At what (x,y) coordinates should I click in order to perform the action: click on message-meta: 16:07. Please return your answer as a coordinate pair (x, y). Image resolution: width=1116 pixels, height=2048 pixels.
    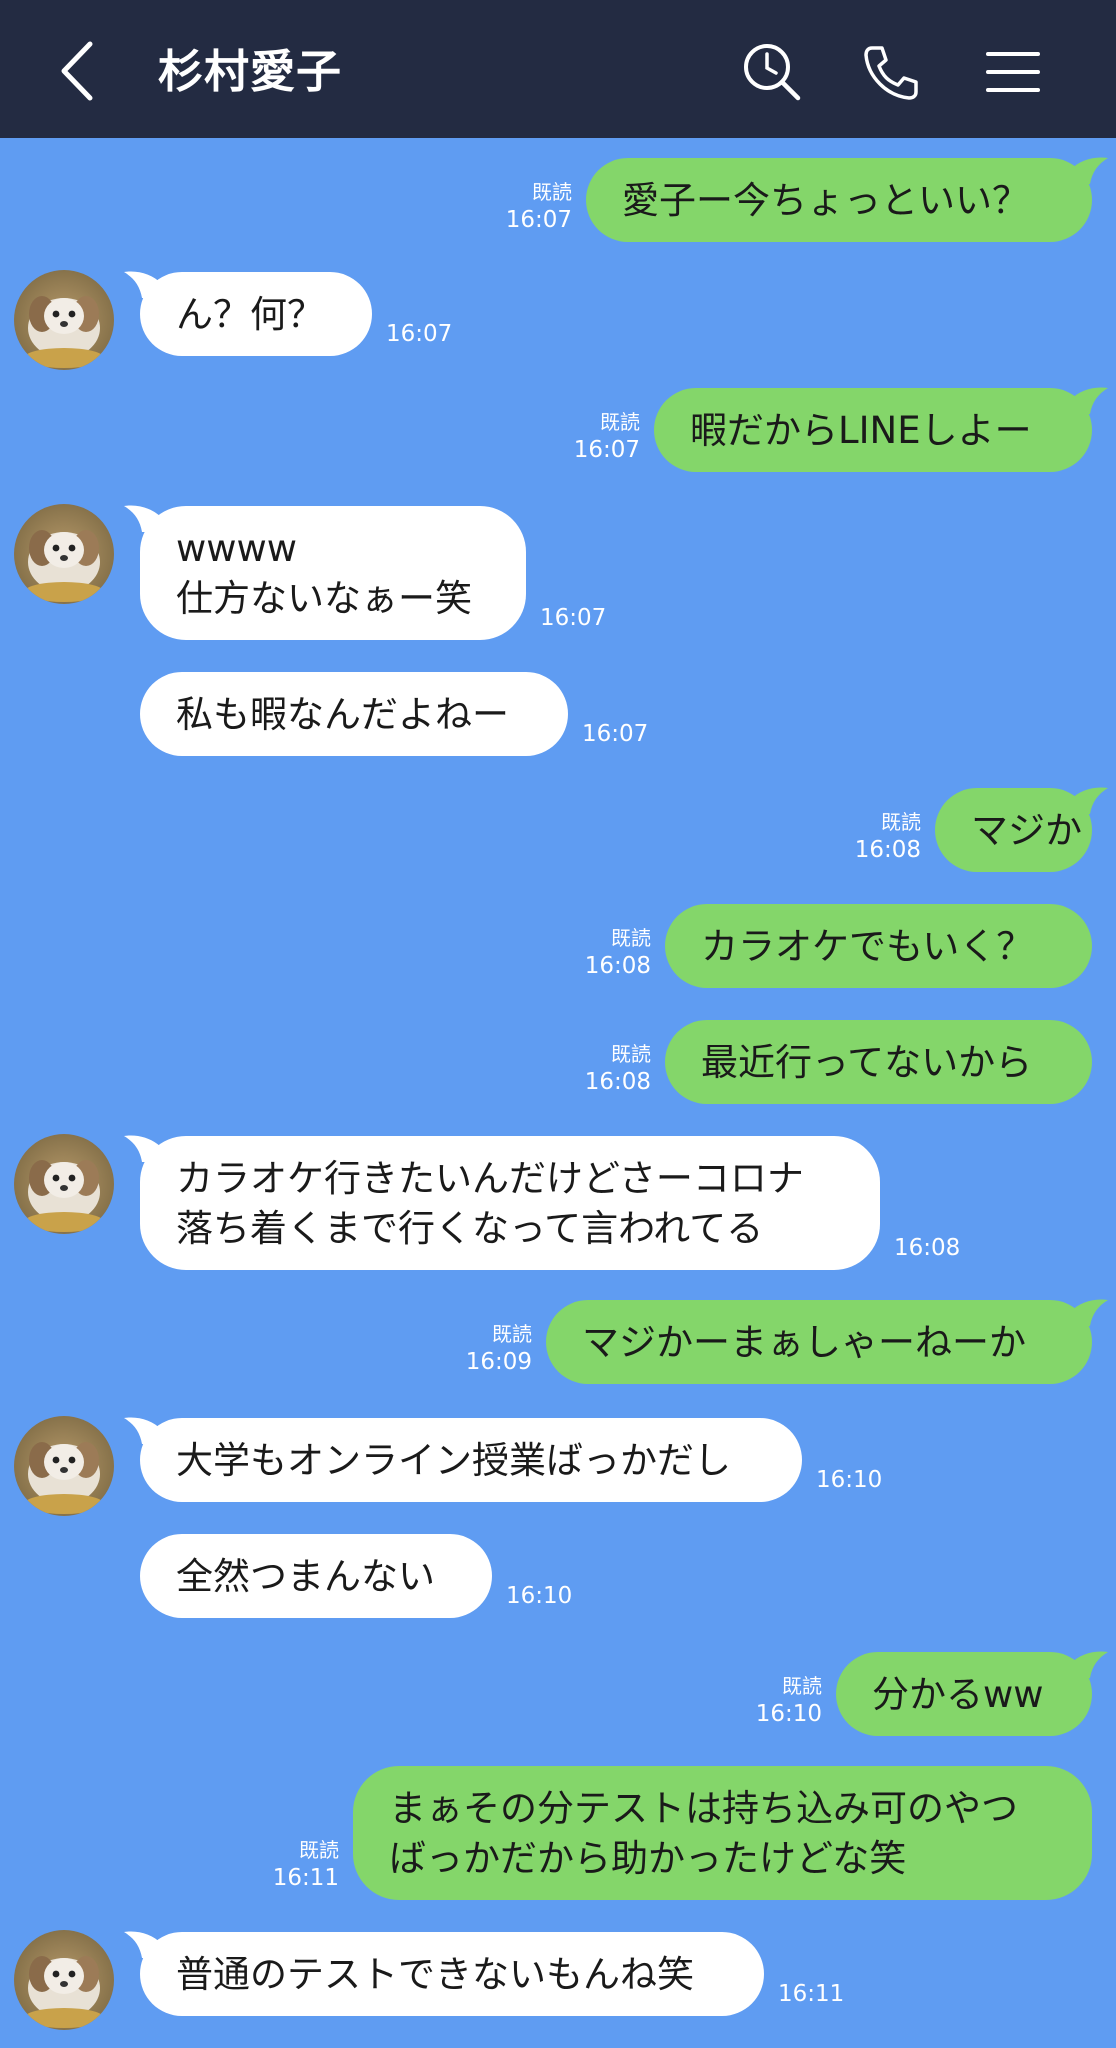
    Looking at the image, I should click on (419, 334).